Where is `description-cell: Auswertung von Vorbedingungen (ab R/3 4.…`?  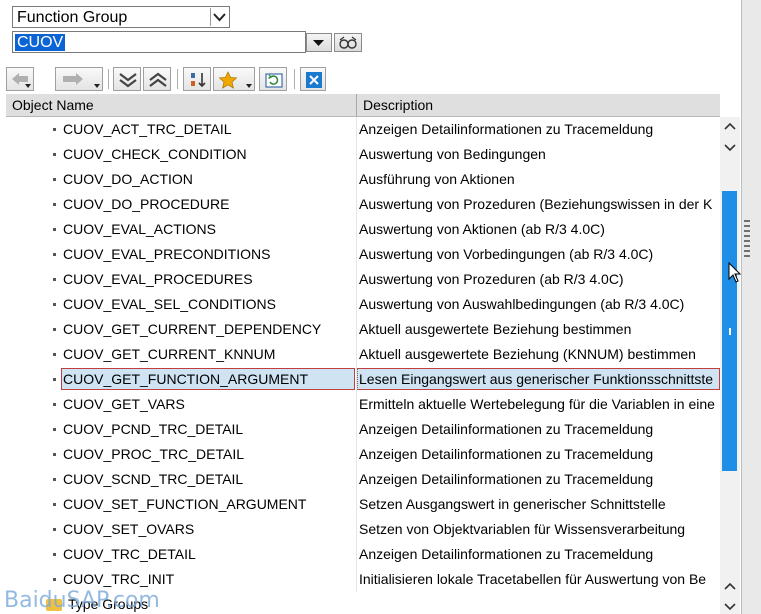 description-cell: Auswertung von Vorbedingungen (ab R/3 4.… is located at coordinates (506, 254).